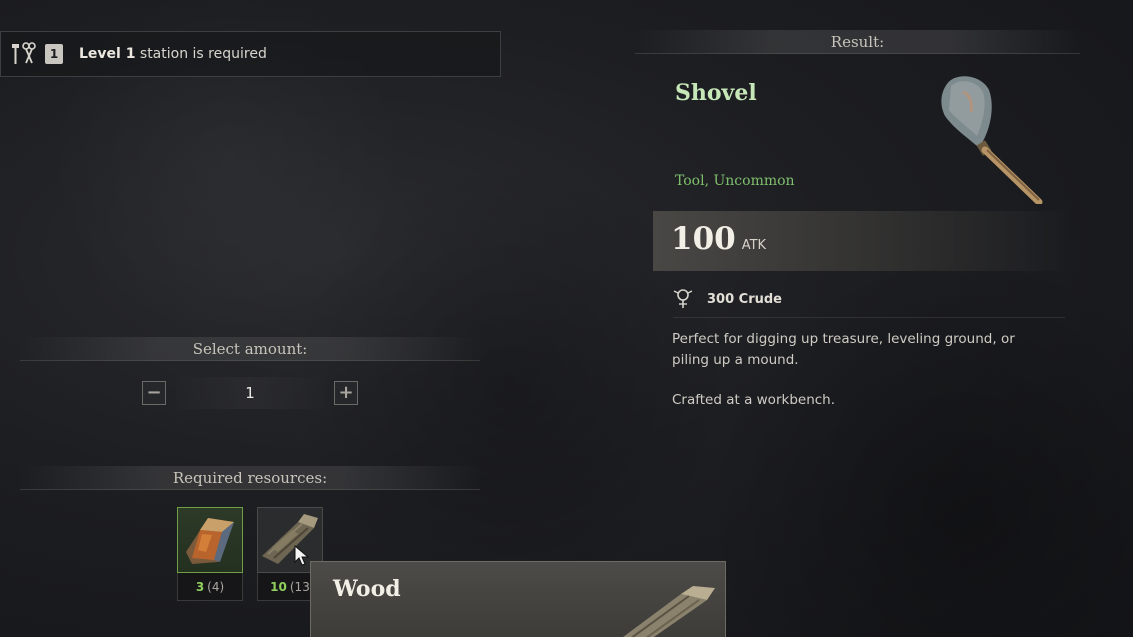  I want to click on item-type: Tool, Uncommon, so click(735, 181).